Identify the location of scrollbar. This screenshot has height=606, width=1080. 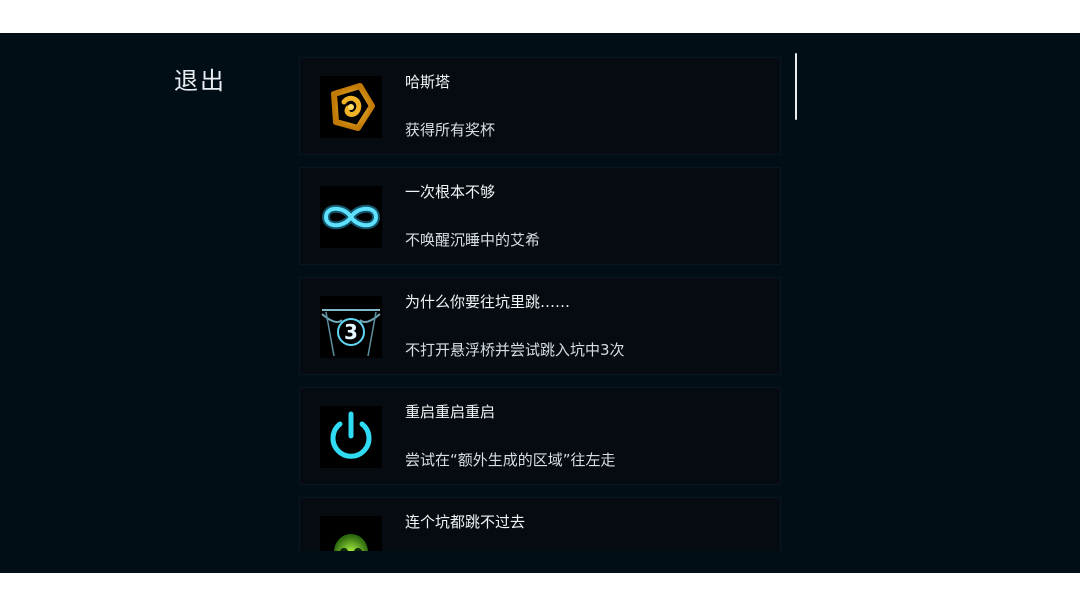
(796, 86).